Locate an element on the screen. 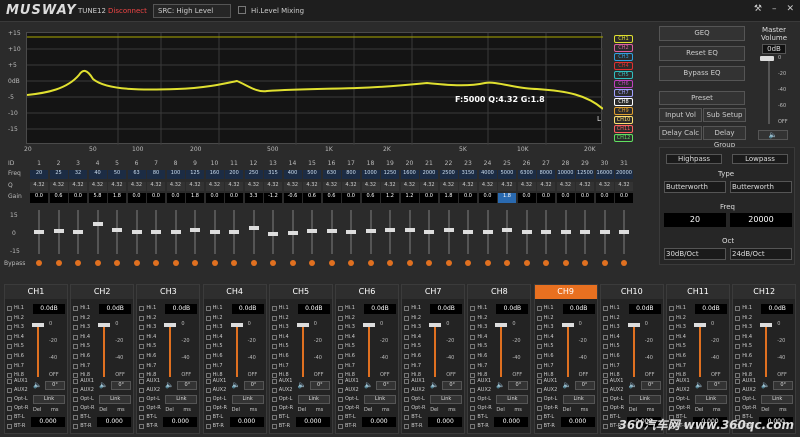  band-gain: 1.8 is located at coordinates (117, 198).